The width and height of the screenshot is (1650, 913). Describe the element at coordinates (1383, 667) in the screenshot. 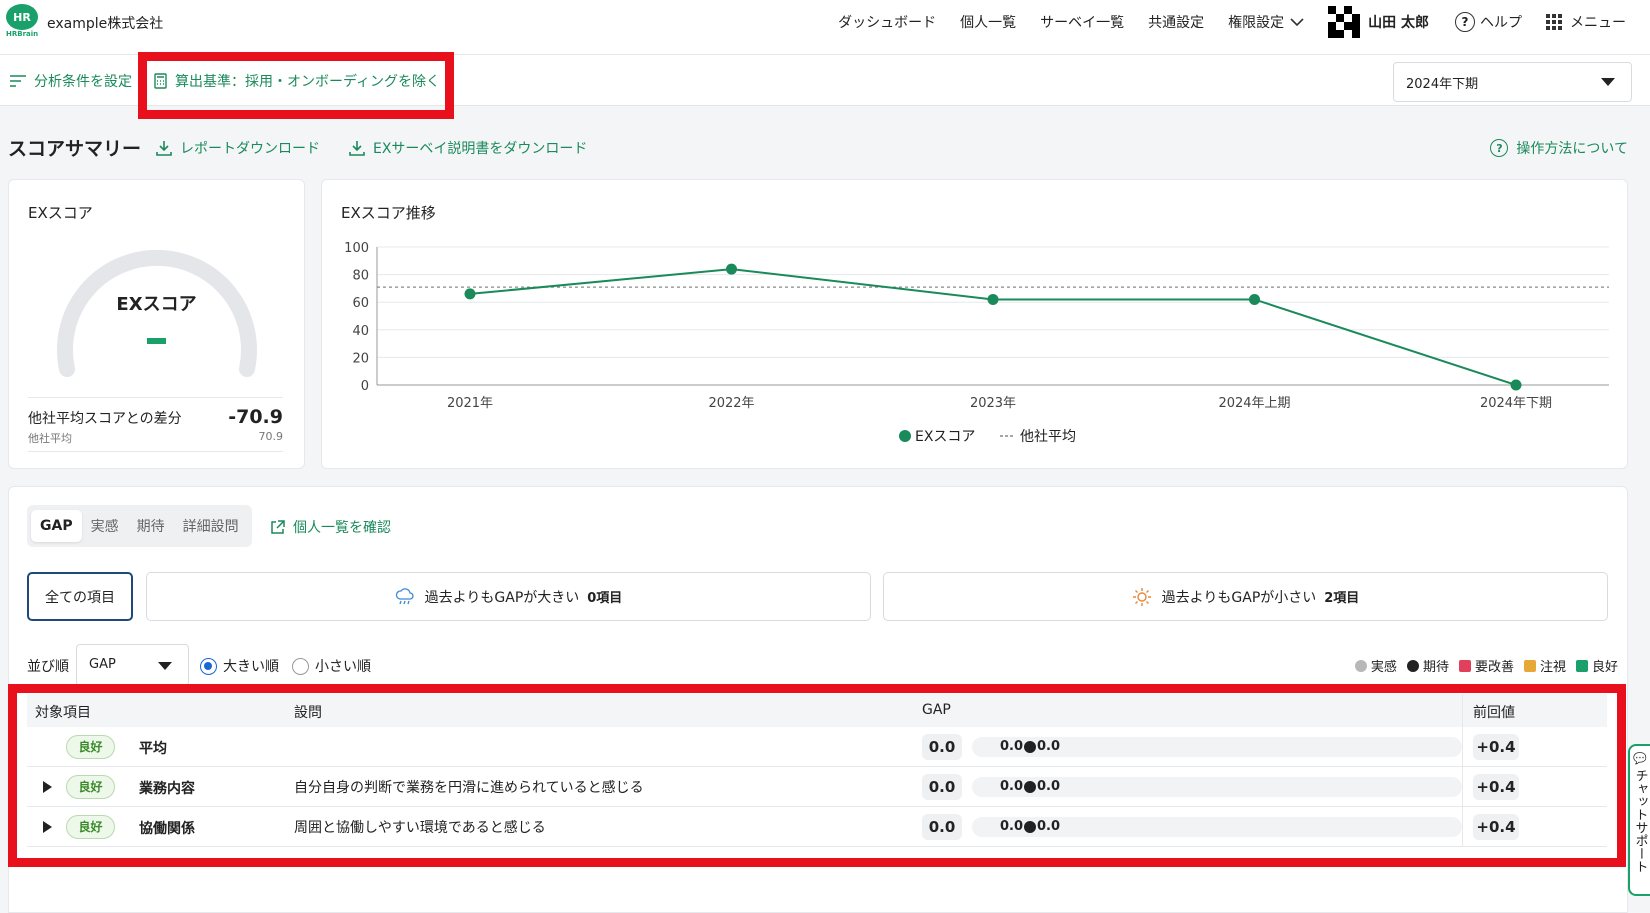

I see `legend-label: 実感` at that location.